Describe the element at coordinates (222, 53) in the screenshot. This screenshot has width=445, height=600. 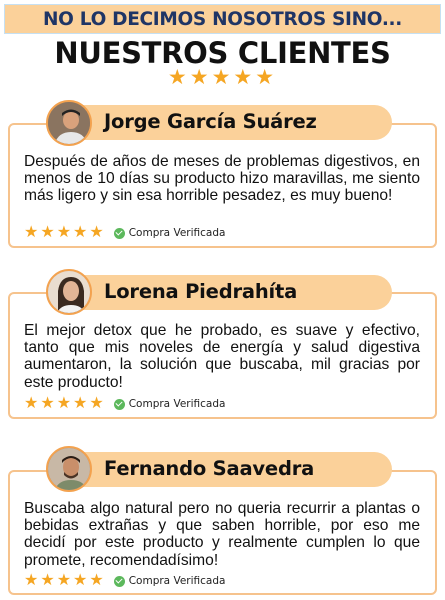
I see `page-title: NUESTROS CLIENTES` at that location.